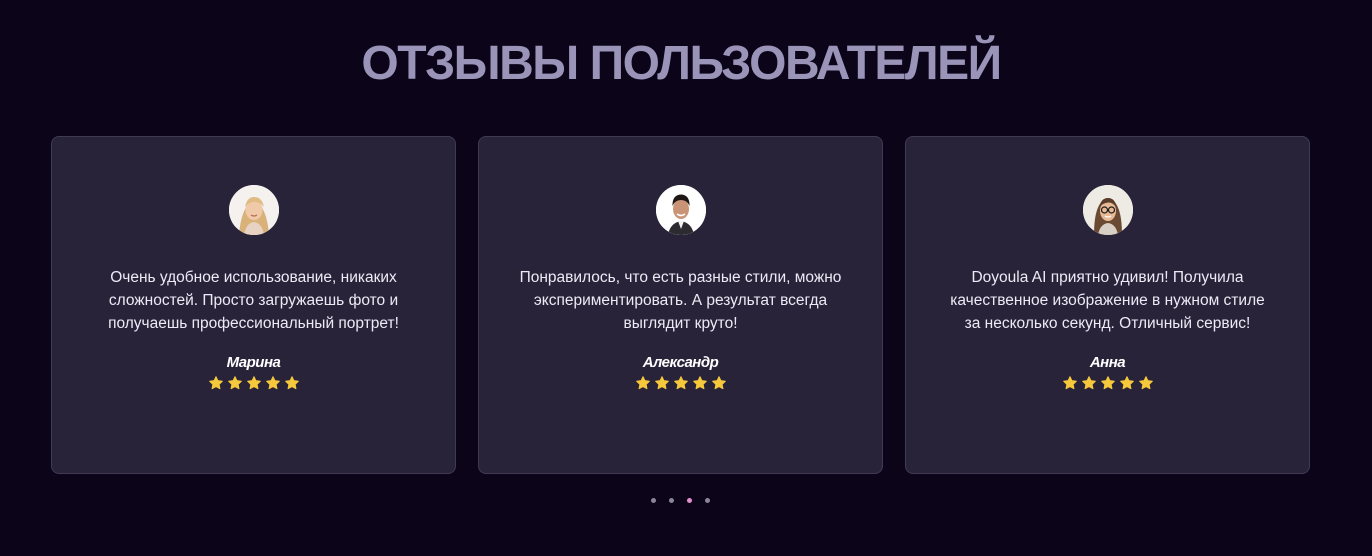  I want to click on reviewer-name: Марина, so click(253, 362).